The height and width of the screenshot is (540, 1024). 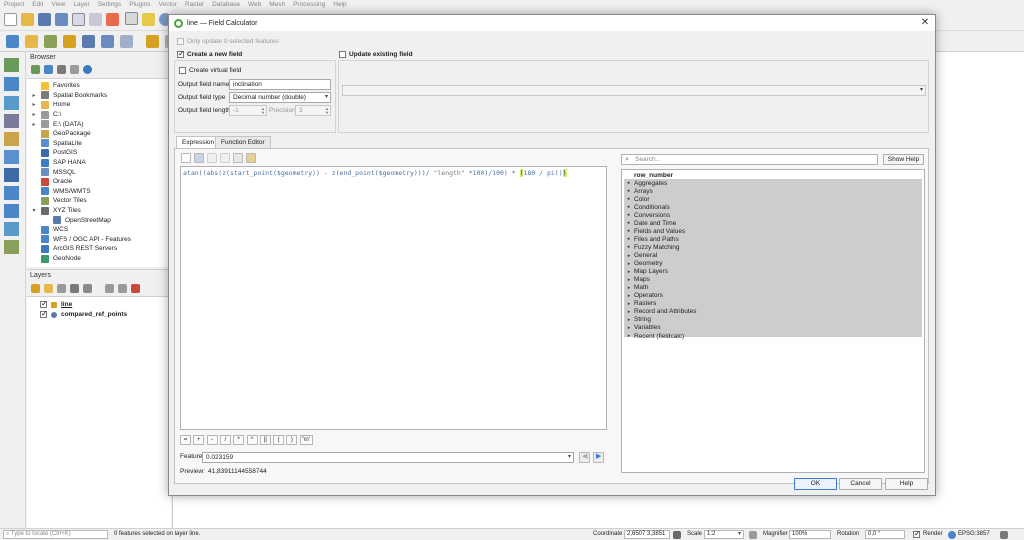 I want to click on output-type-select: Decimal number (double) ▾, so click(x=280, y=97).